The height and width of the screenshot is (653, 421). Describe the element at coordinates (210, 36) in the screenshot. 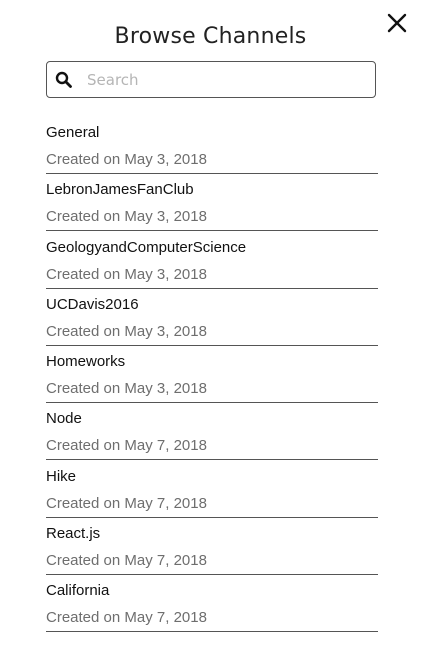

I see `modal-title: Browse Channels` at that location.